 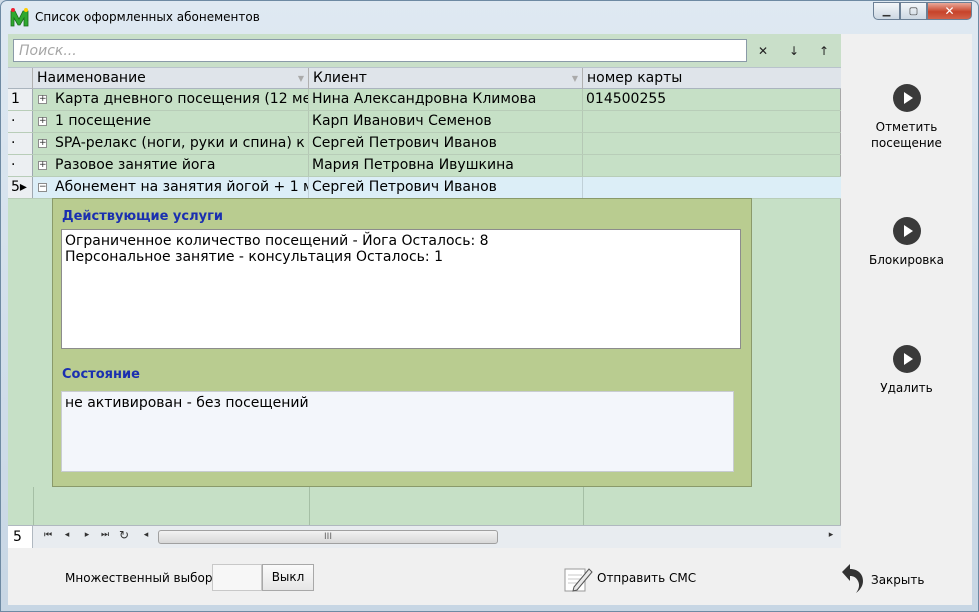 I want to click on minimize-icon: ▁, so click(x=886, y=11).